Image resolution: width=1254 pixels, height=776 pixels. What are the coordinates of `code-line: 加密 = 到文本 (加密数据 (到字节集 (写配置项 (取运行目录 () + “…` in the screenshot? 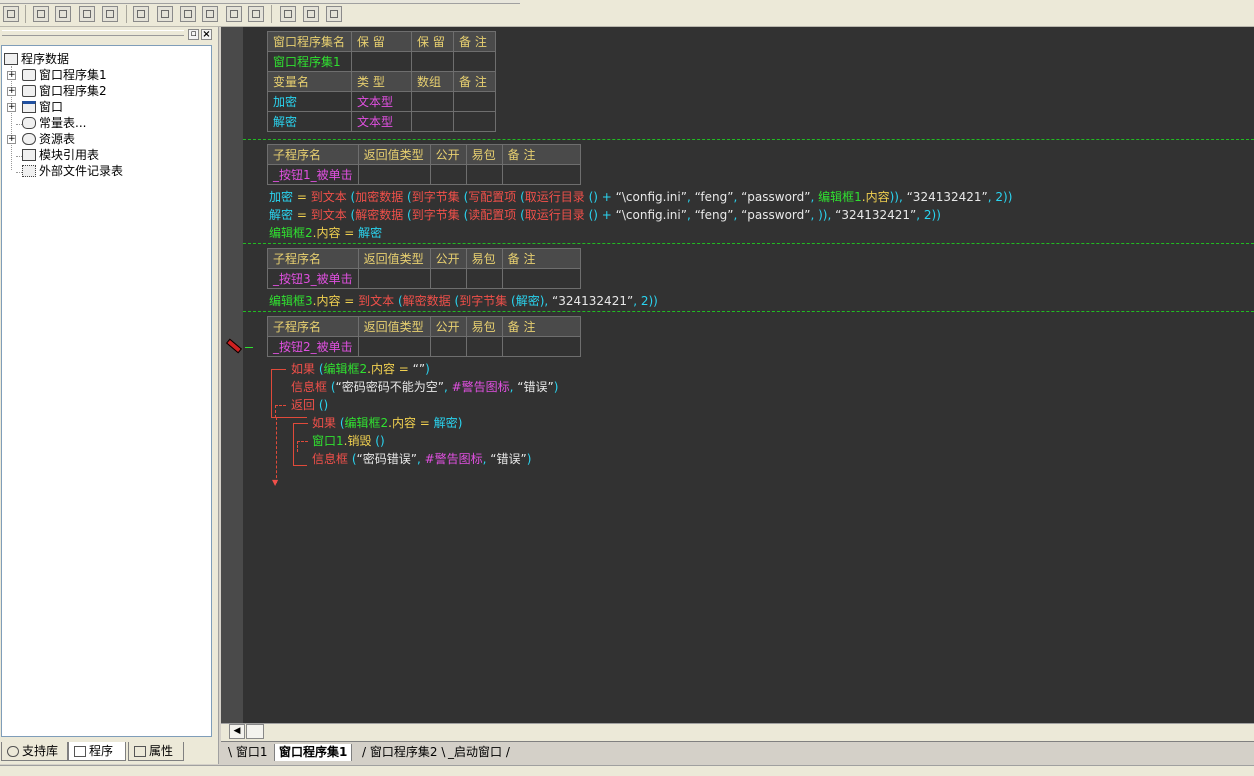 It's located at (640, 197).